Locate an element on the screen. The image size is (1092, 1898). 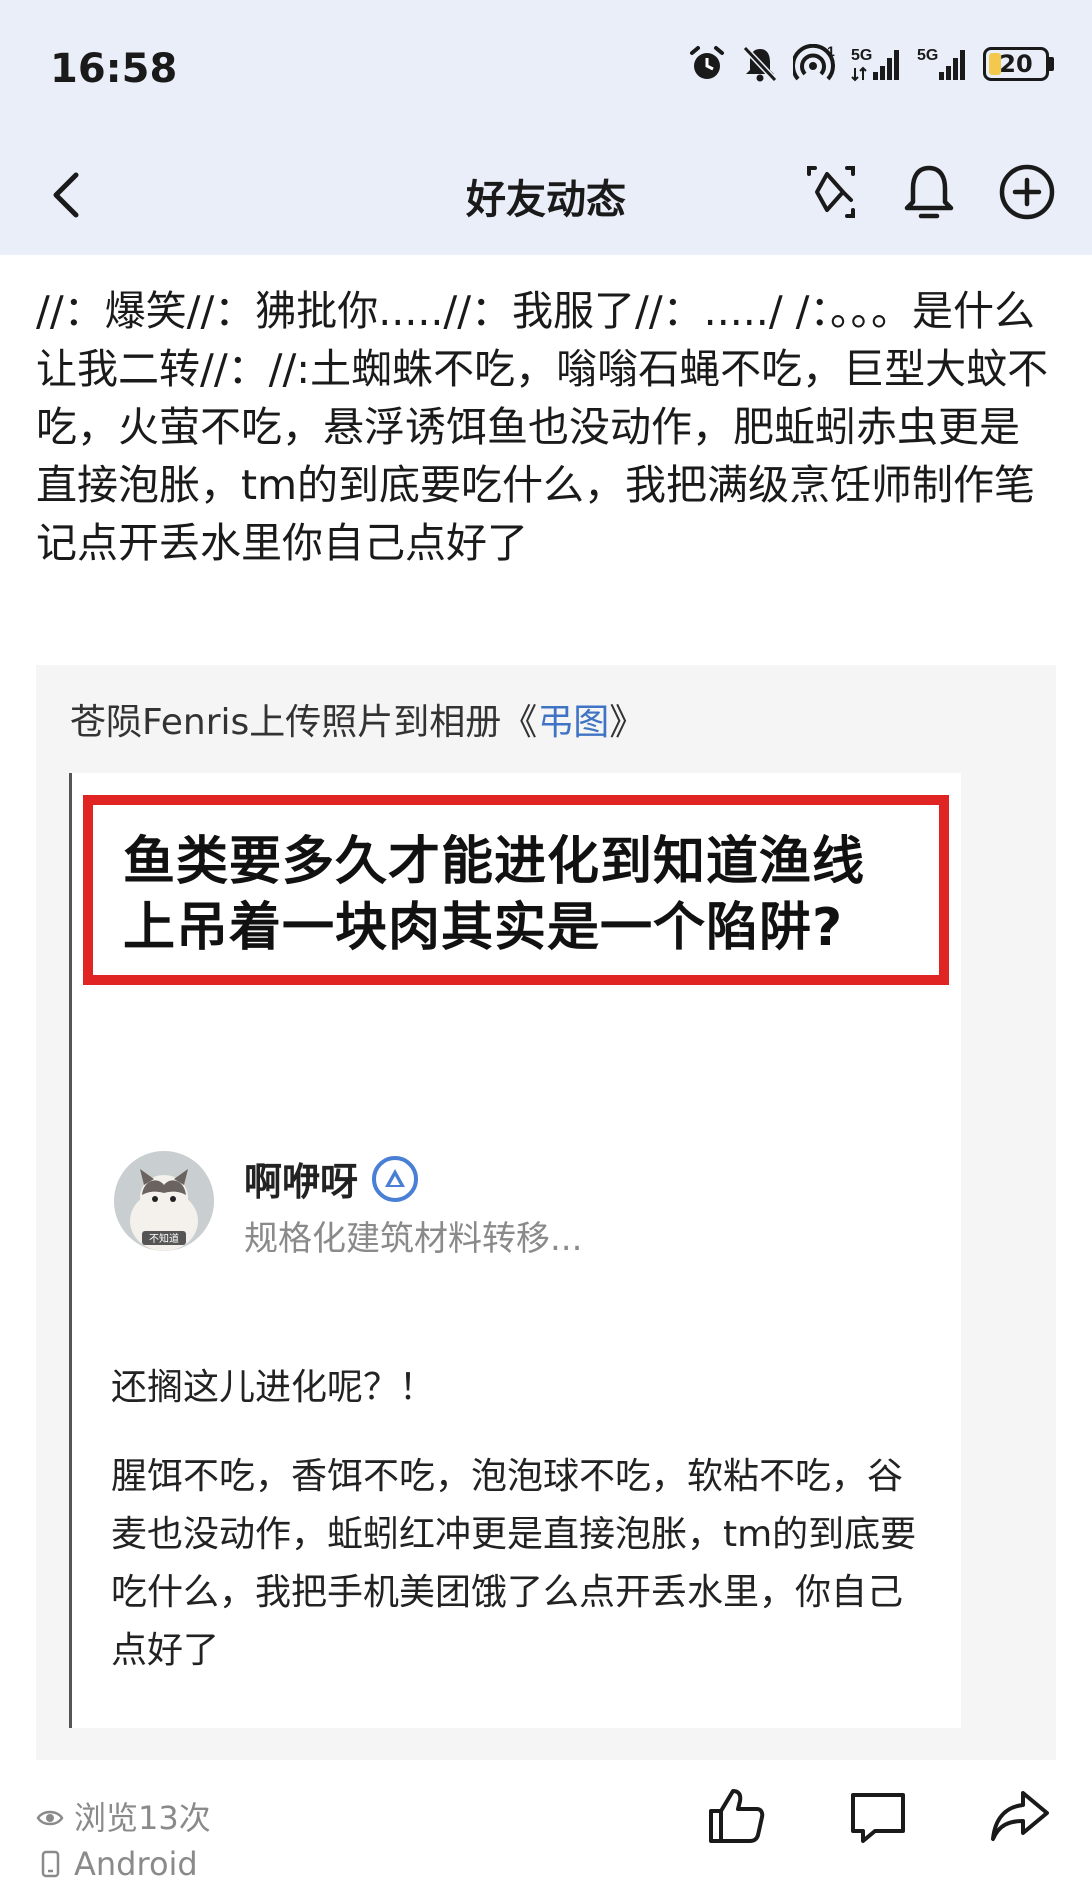
comment-button is located at coordinates (878, 1816).